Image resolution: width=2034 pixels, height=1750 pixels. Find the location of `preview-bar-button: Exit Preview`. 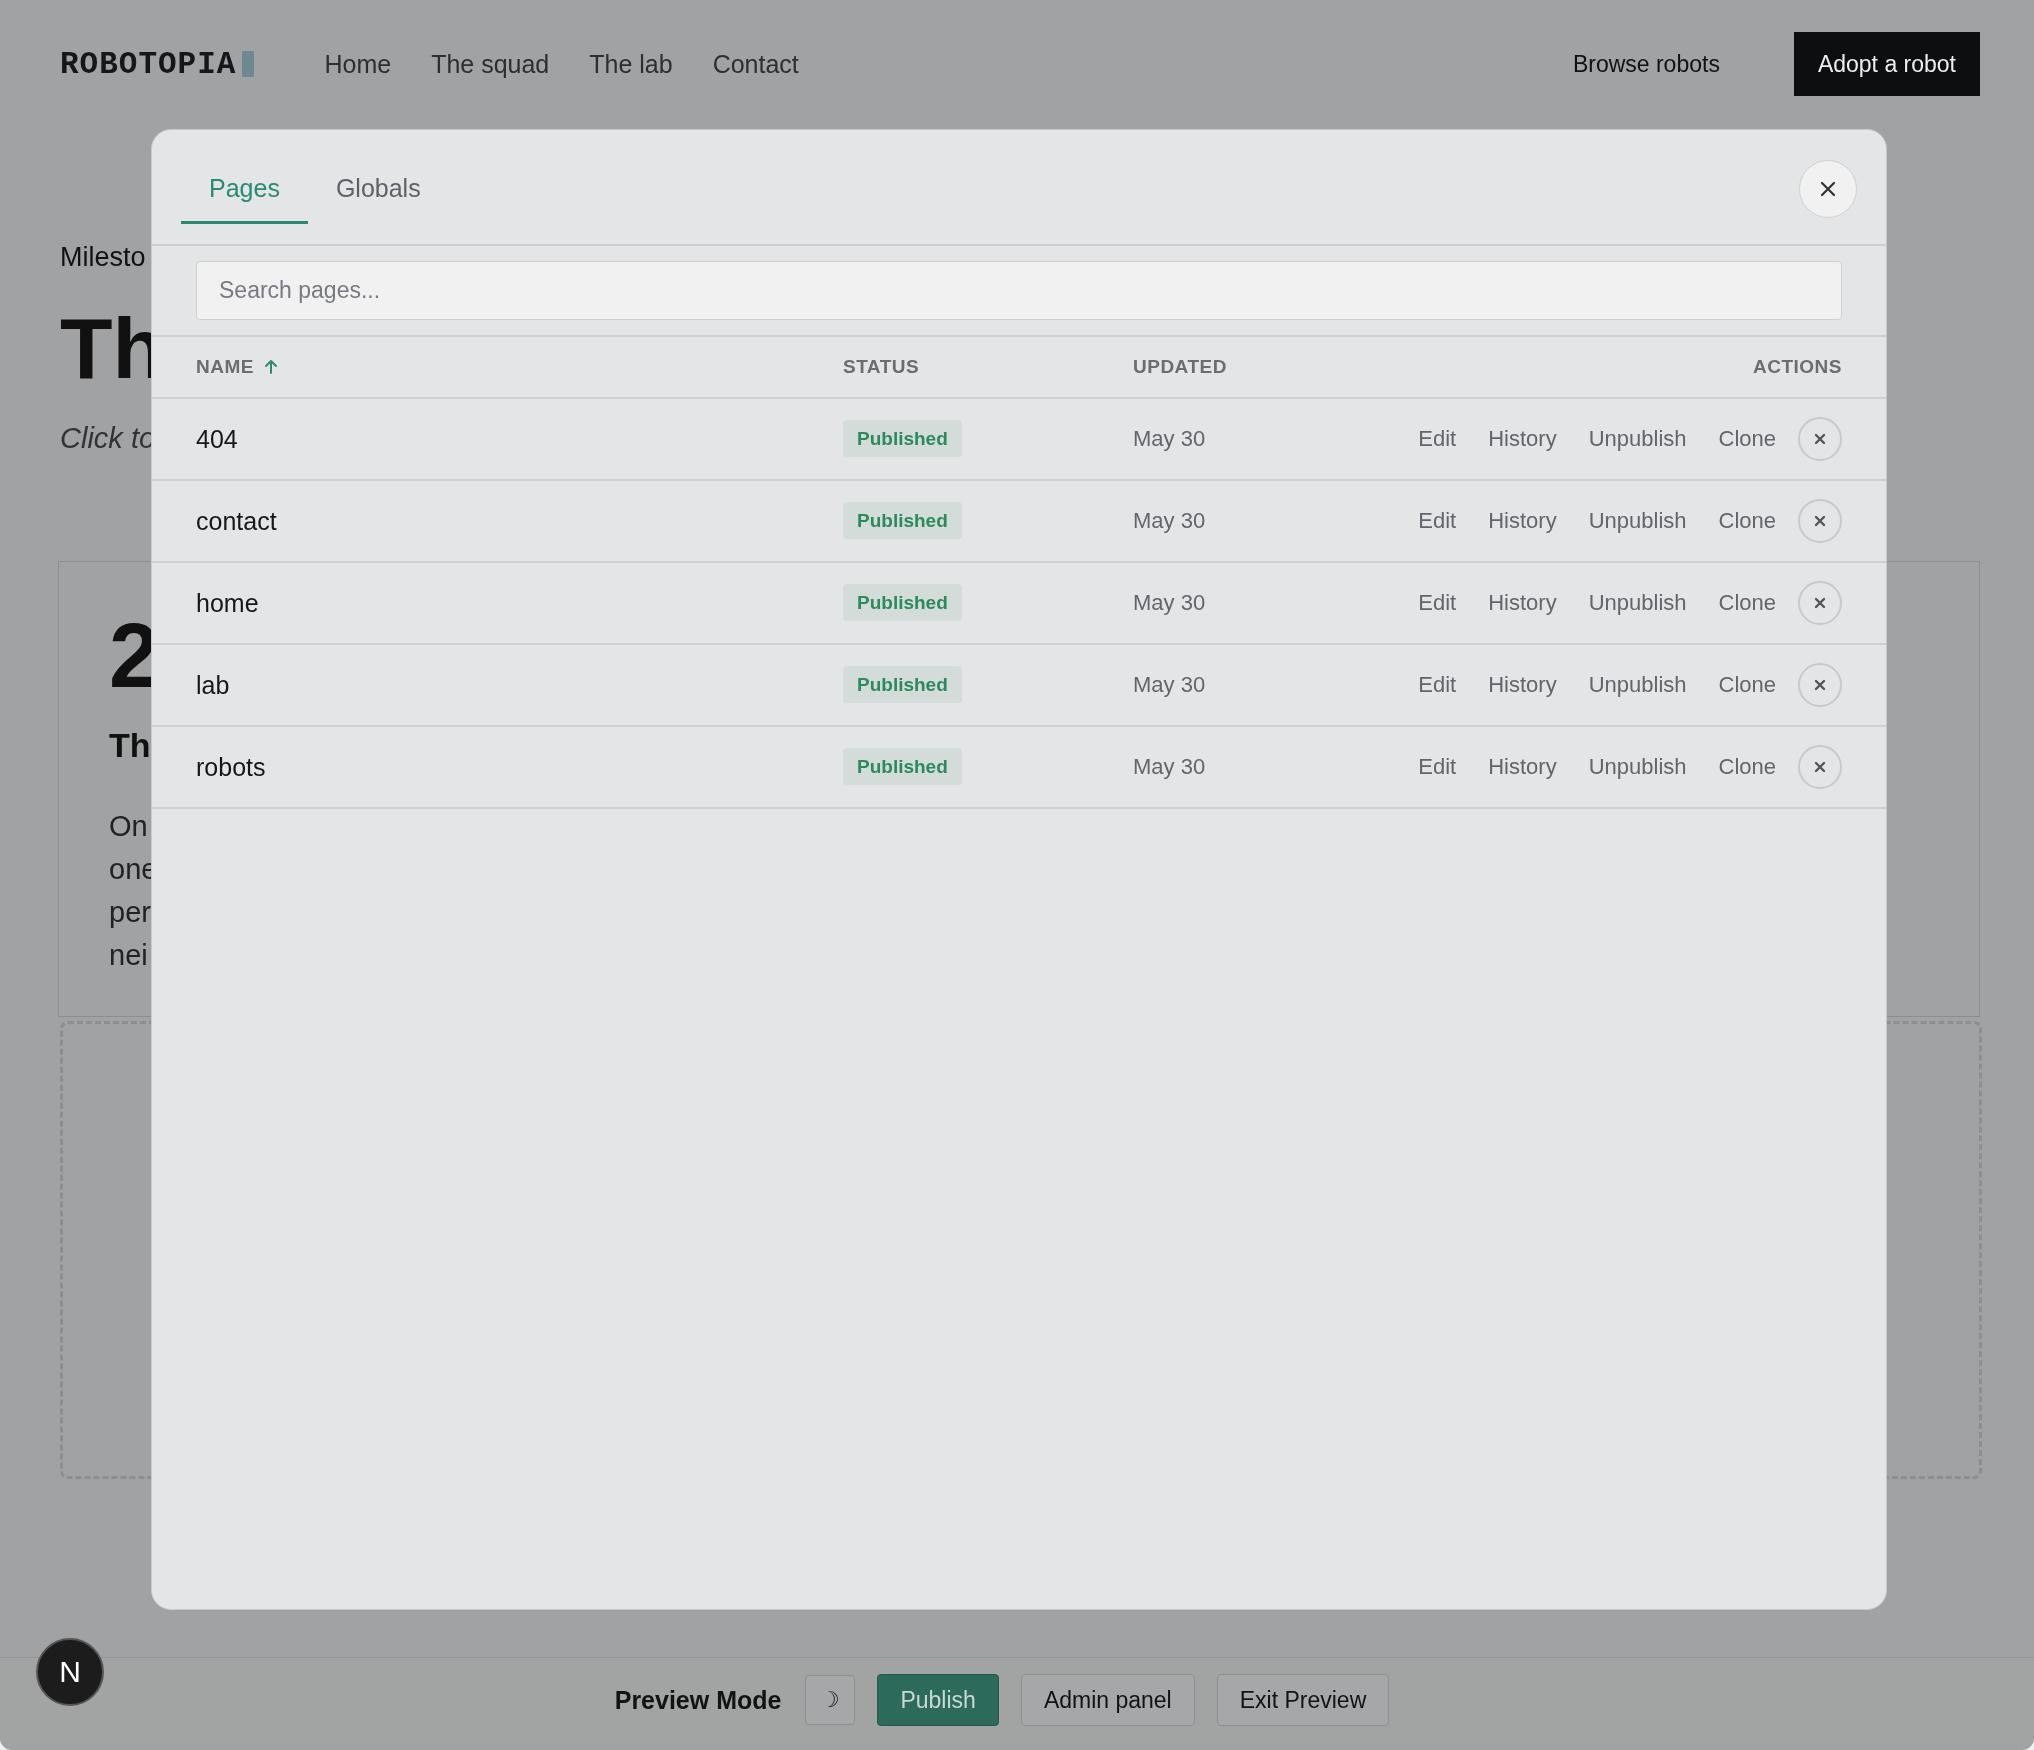

preview-bar-button: Exit Preview is located at coordinates (1303, 1700).